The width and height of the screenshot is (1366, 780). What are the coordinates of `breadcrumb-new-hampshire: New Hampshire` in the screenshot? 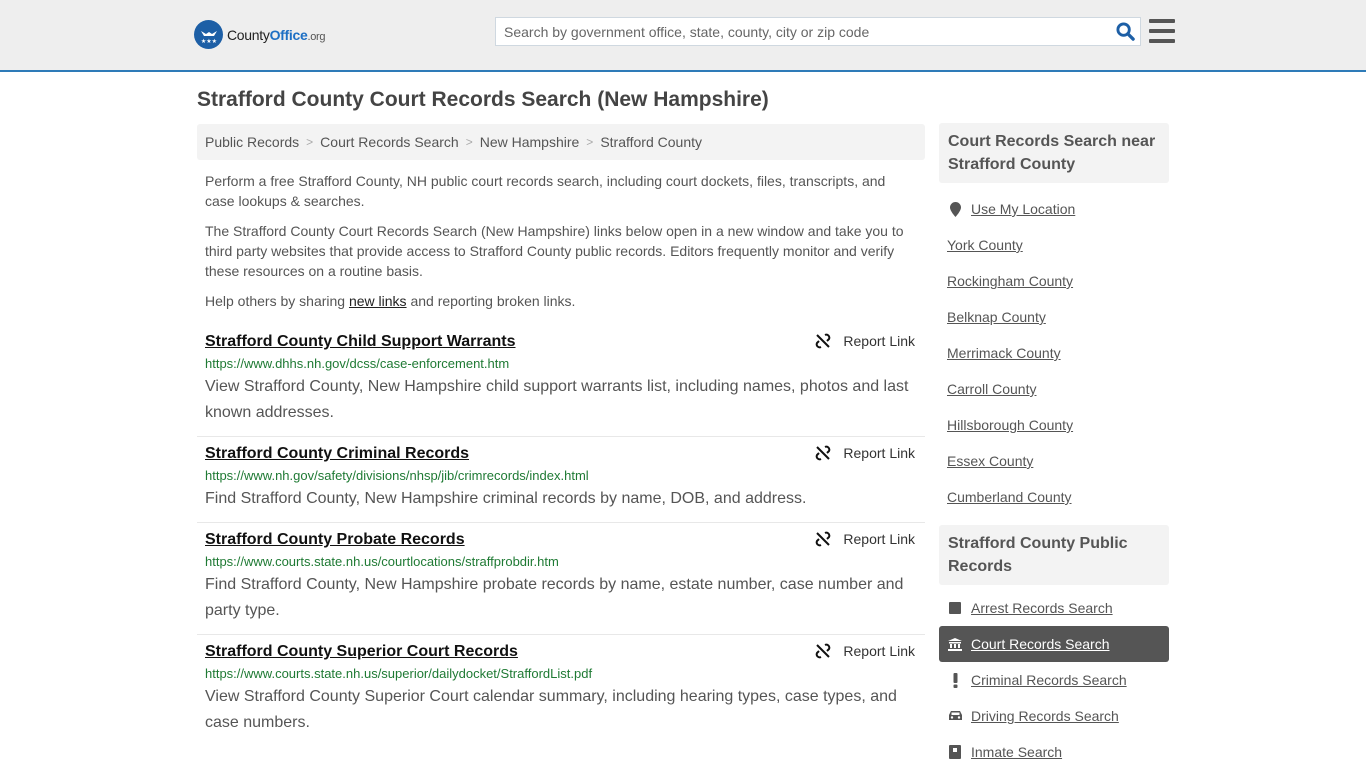 It's located at (530, 142).